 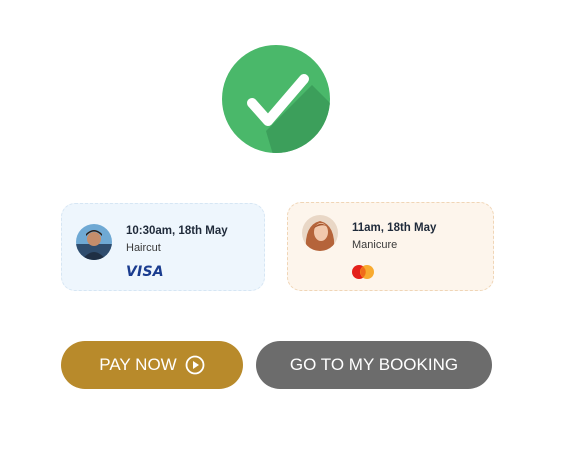 I want to click on booking-card-haircut: 10:30am, 18th May Haircut VISA, so click(x=163, y=247).